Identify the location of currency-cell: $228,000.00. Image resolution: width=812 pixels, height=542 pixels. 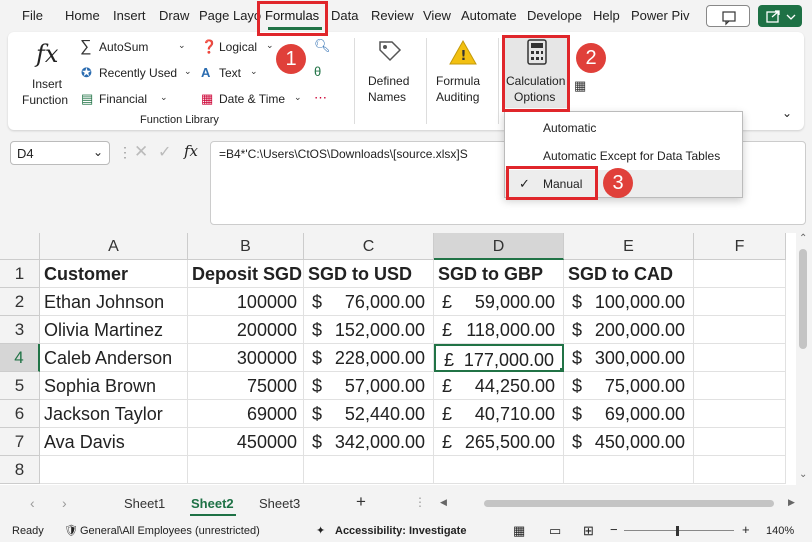
(369, 358).